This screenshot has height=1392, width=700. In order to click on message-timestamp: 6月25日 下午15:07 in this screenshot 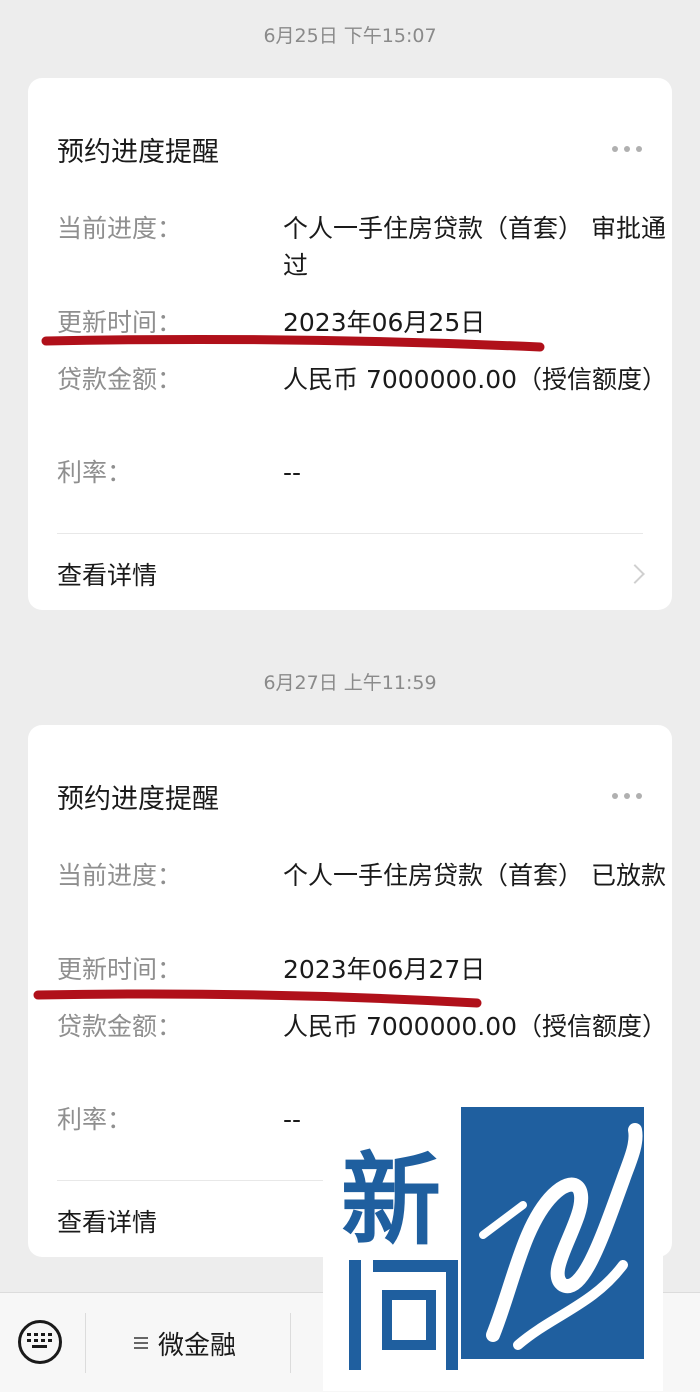, I will do `click(350, 36)`.